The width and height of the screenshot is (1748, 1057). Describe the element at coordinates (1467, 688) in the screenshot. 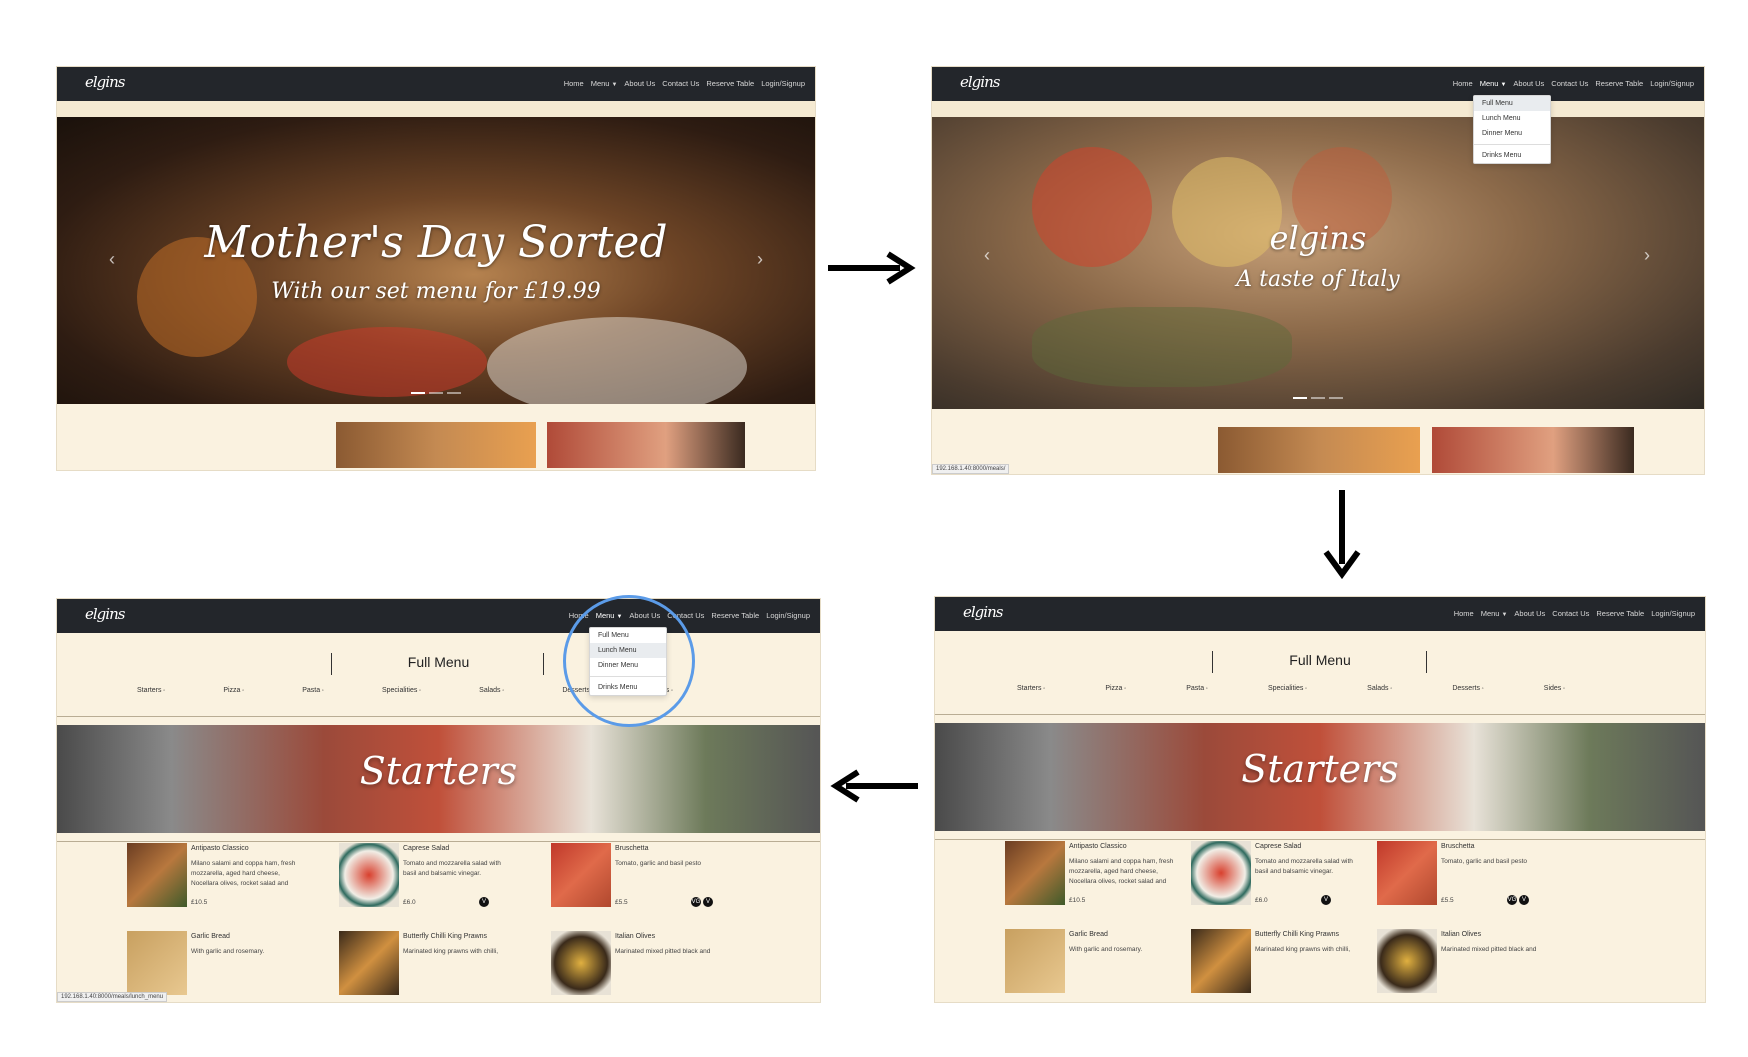

I see `cat-desserts: Desserts` at that location.